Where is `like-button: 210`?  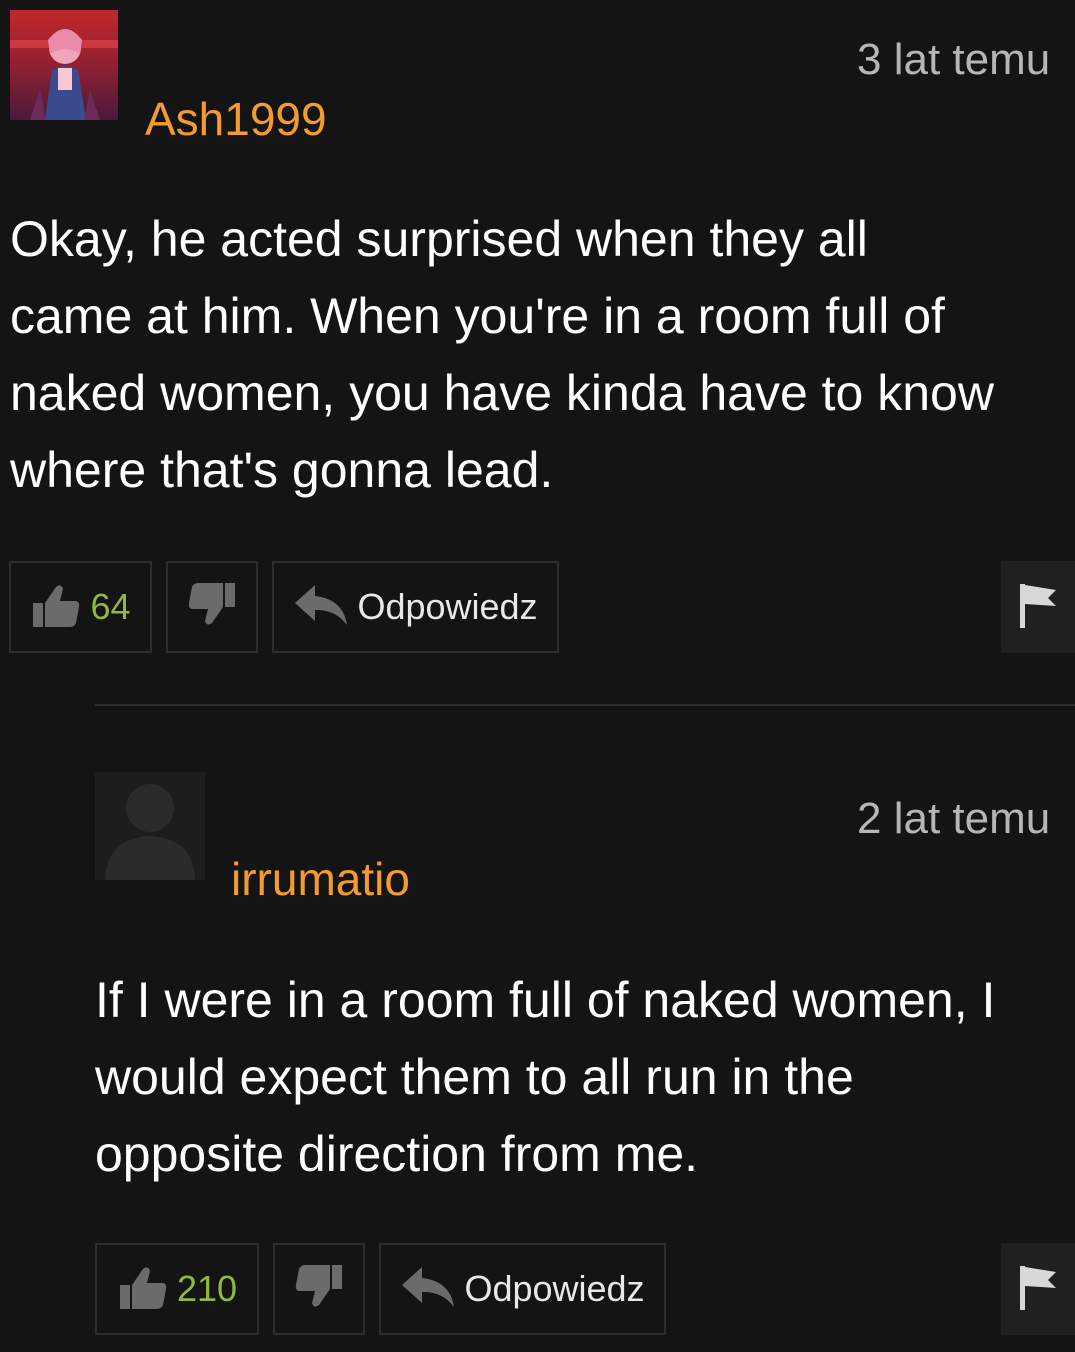 like-button: 210 is located at coordinates (177, 1289).